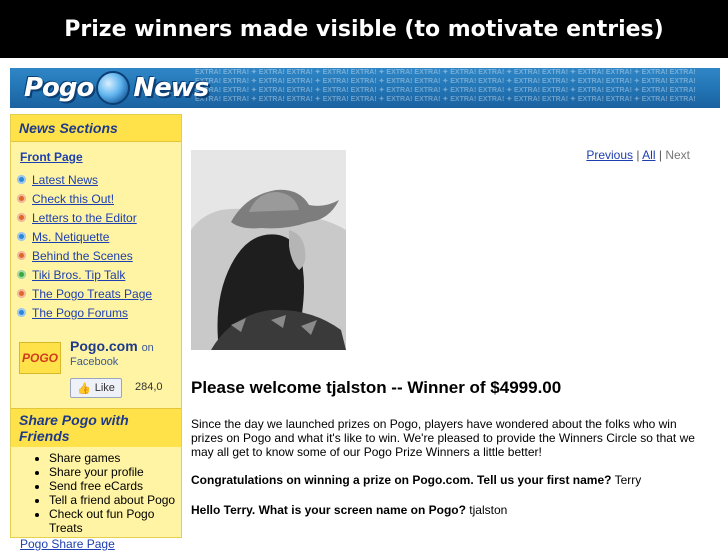  I want to click on previous-link: Previous, so click(609, 155).